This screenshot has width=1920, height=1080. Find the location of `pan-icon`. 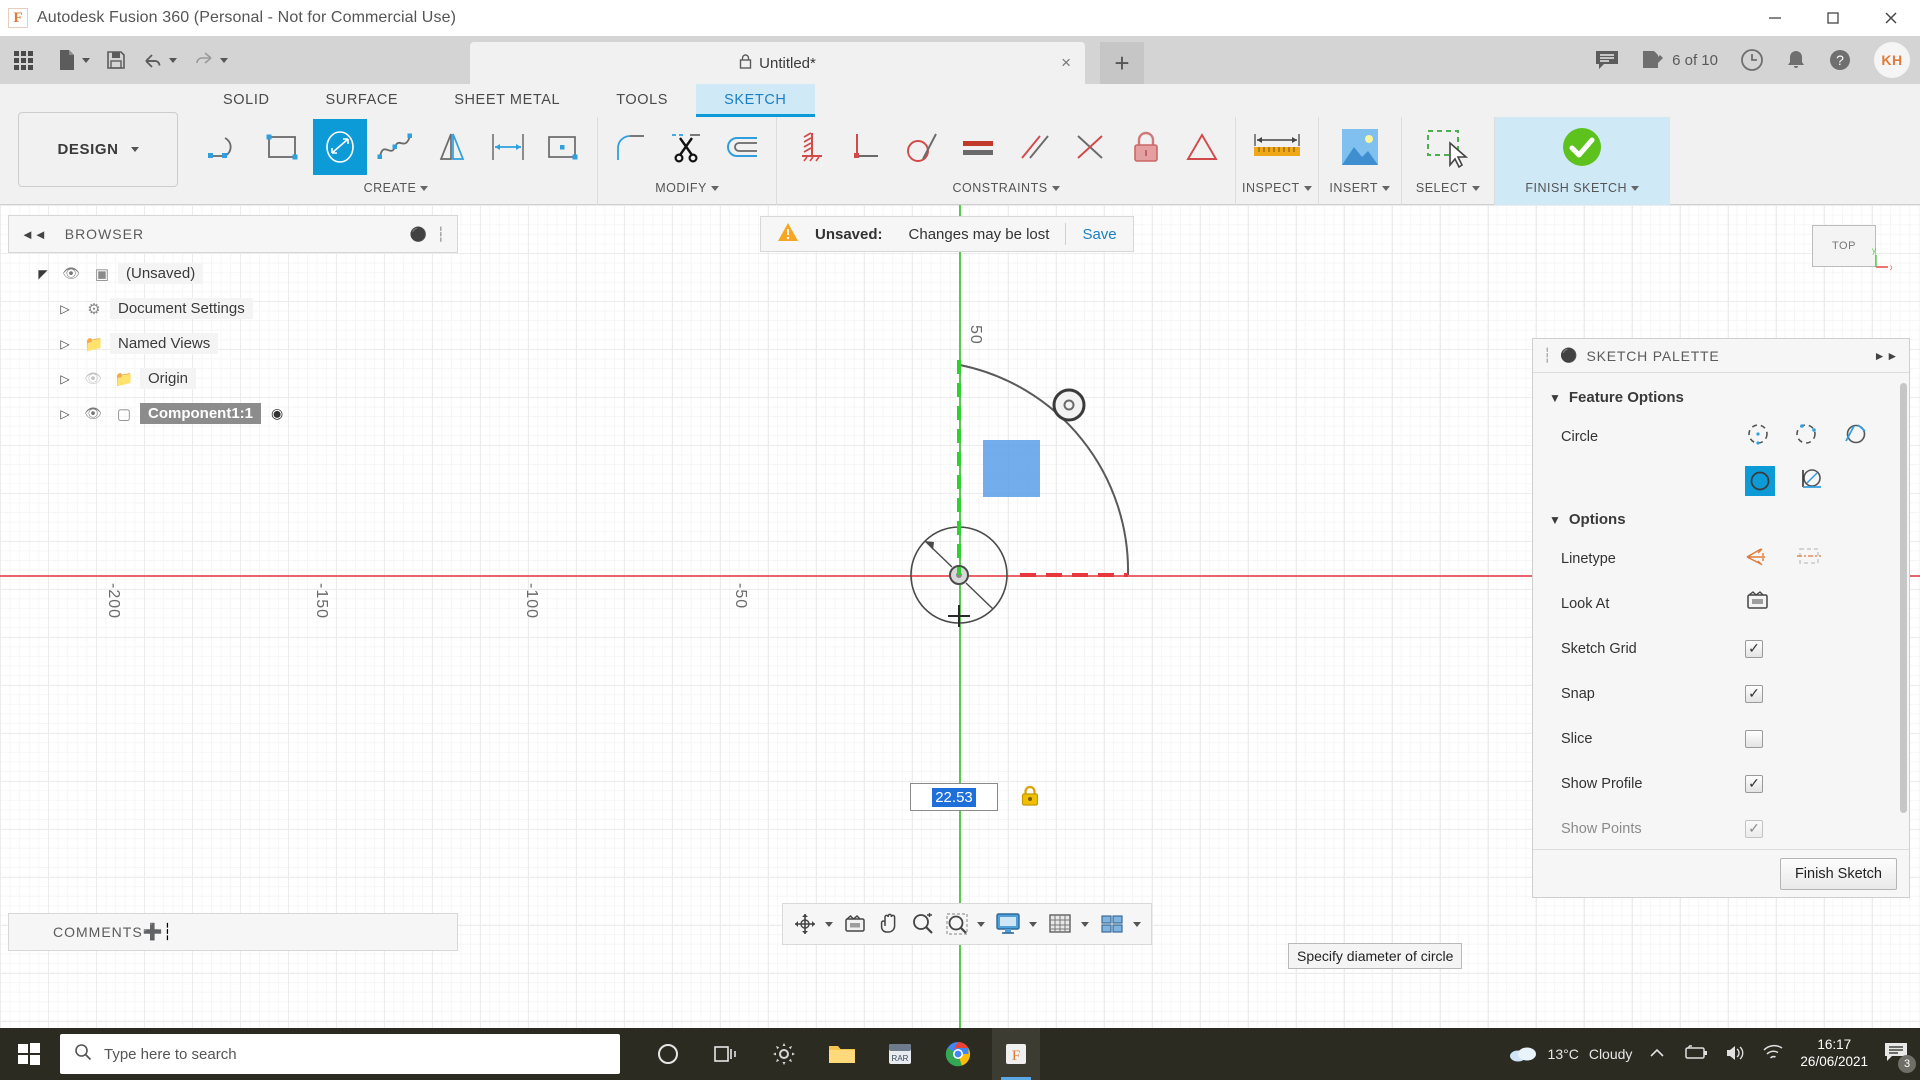

pan-icon is located at coordinates (889, 924).